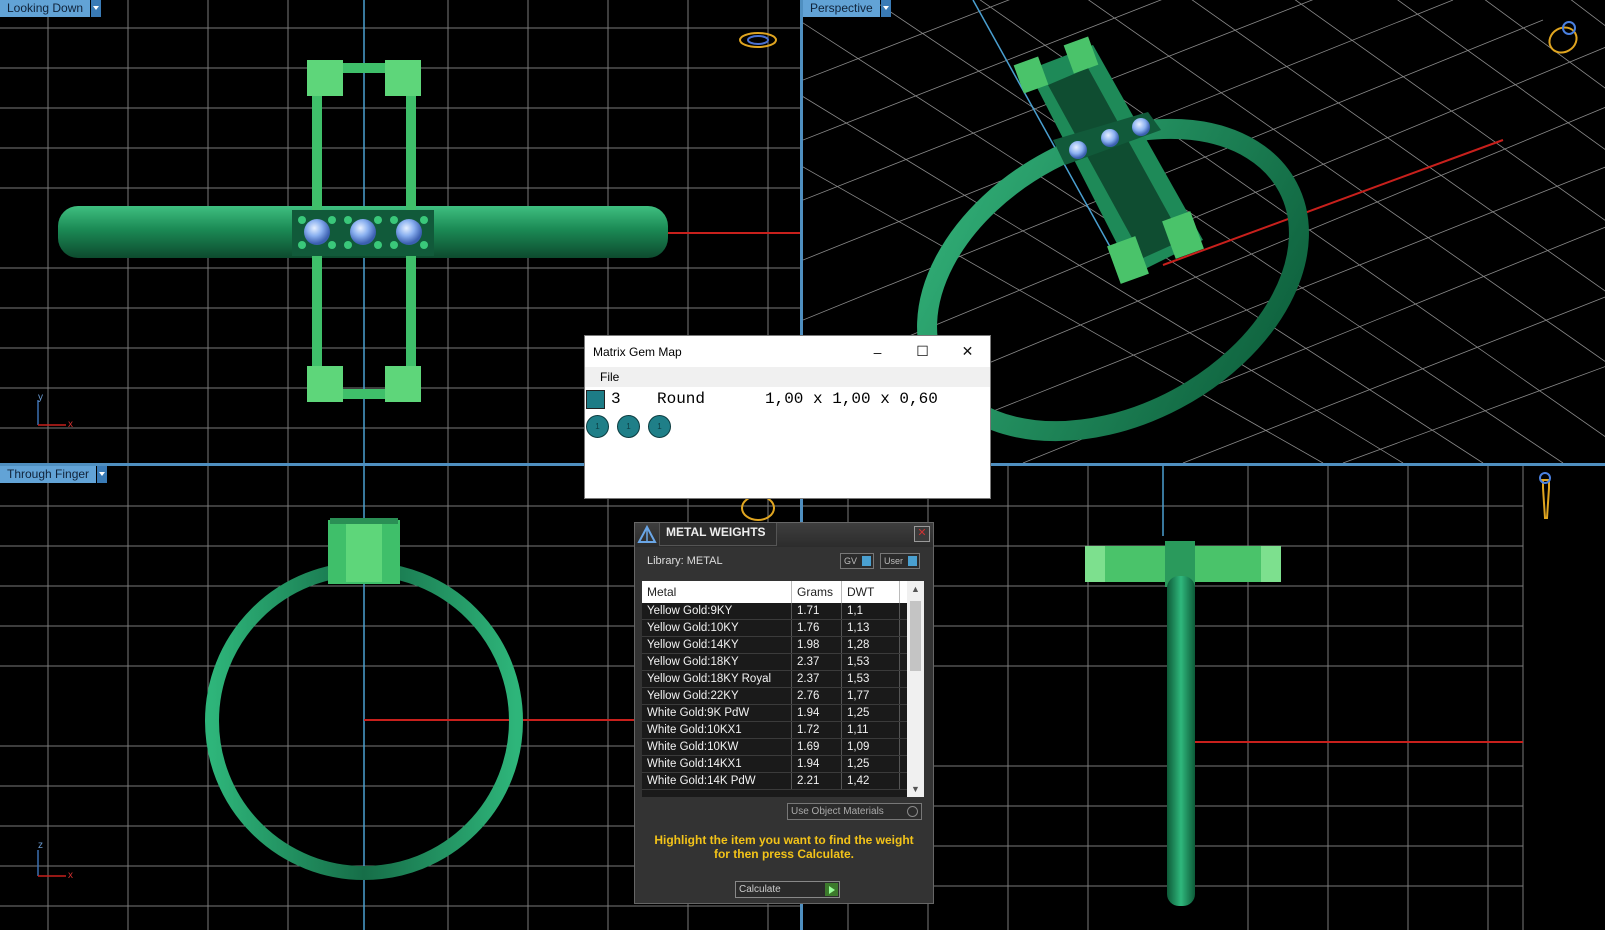  What do you see at coordinates (681, 399) in the screenshot?
I see `gem-shape: Round` at bounding box center [681, 399].